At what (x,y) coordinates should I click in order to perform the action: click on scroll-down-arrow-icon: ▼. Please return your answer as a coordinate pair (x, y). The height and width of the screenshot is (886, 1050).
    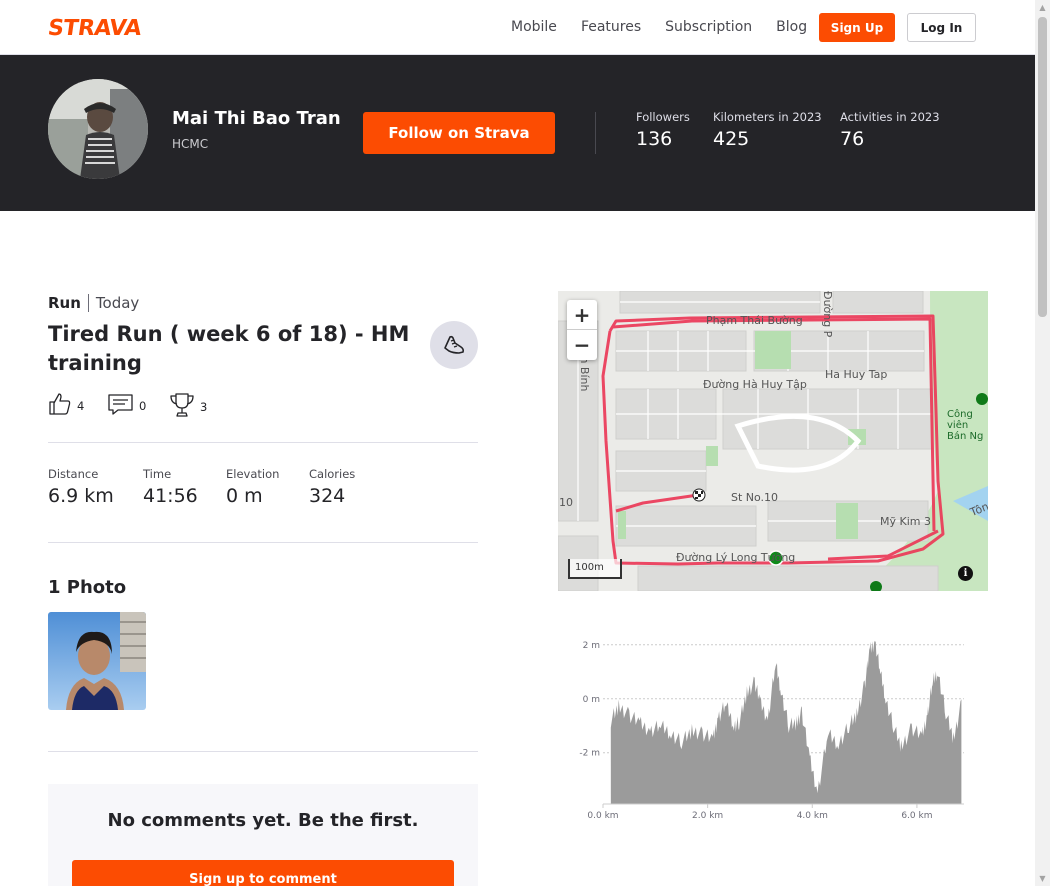
    Looking at the image, I should click on (1042, 878).